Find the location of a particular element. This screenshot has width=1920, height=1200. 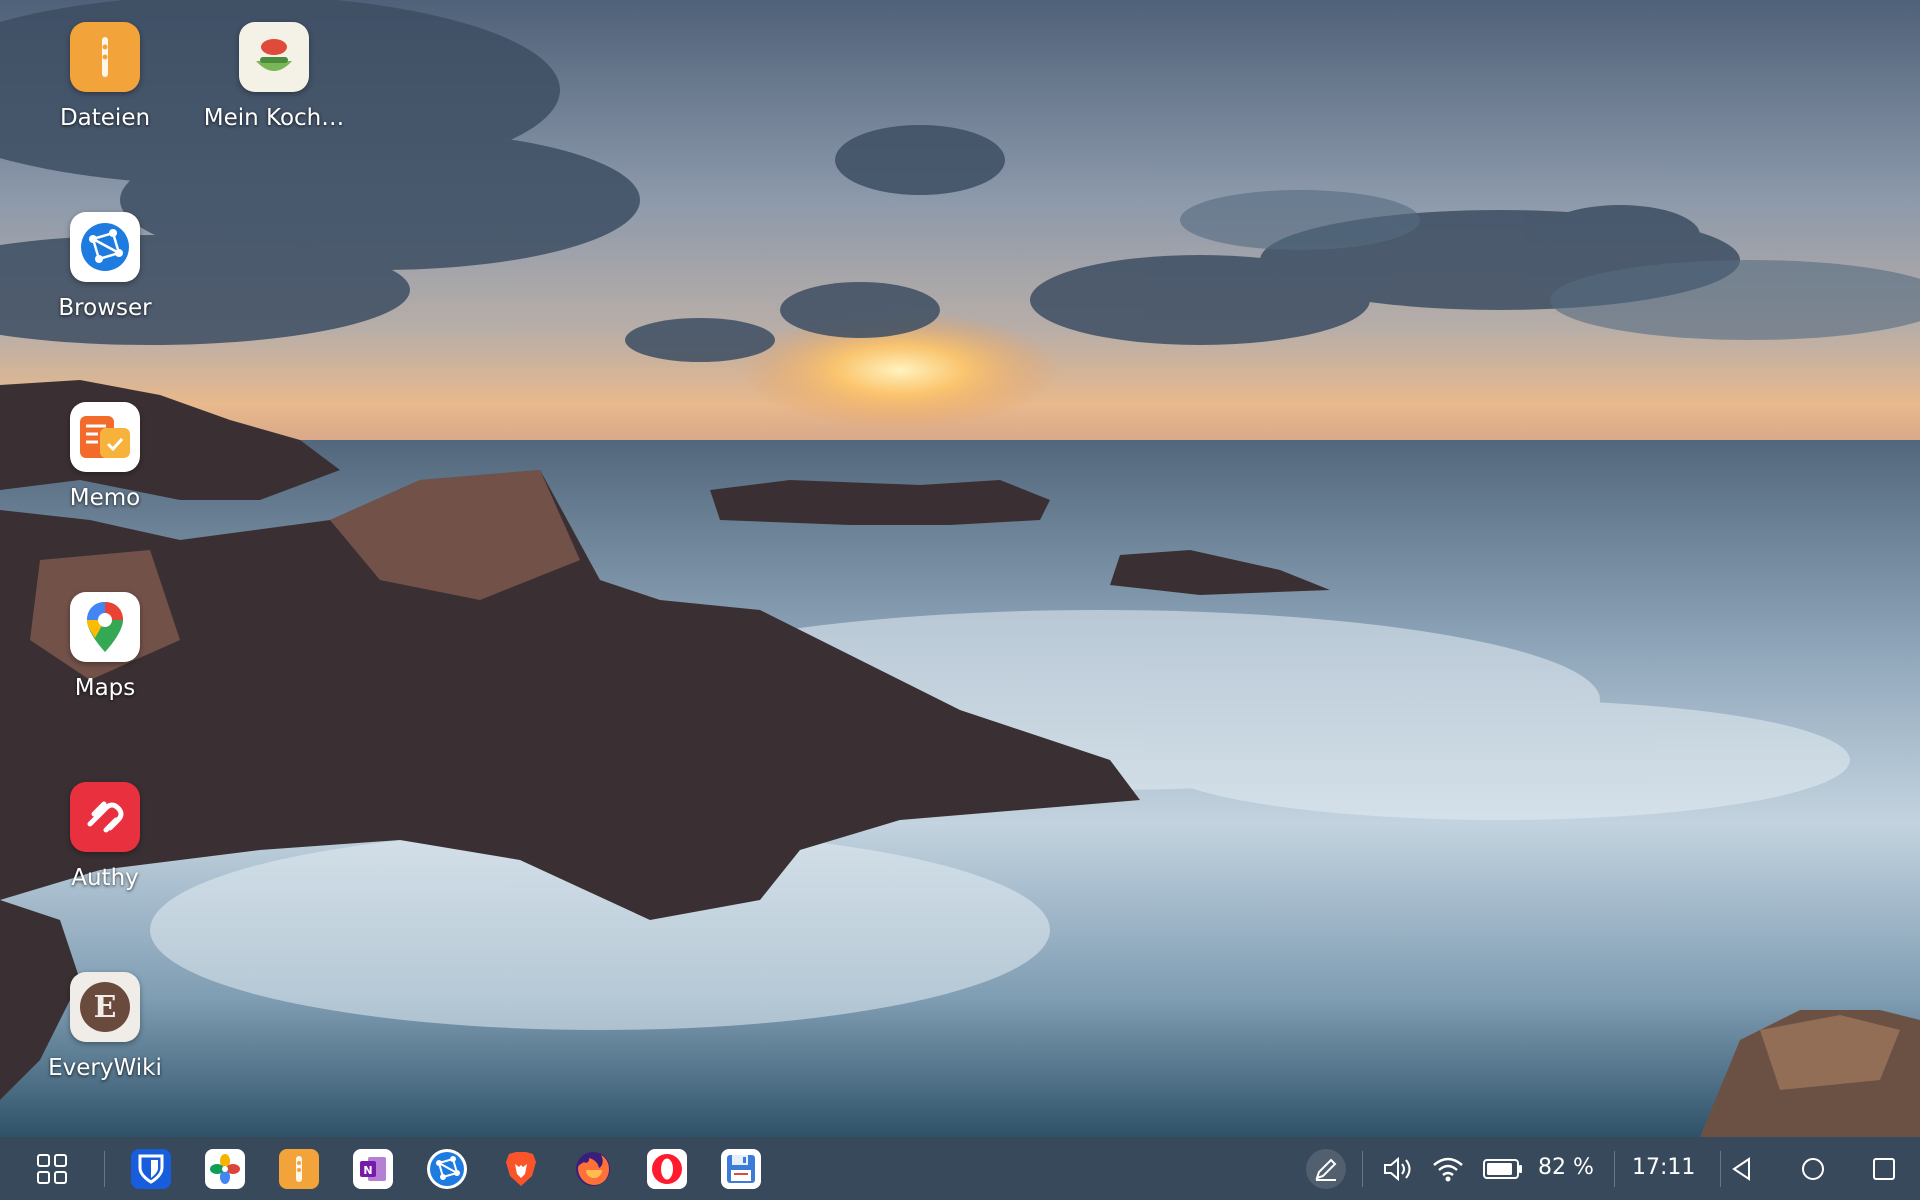

taskbar-divider is located at coordinates (104, 1169).